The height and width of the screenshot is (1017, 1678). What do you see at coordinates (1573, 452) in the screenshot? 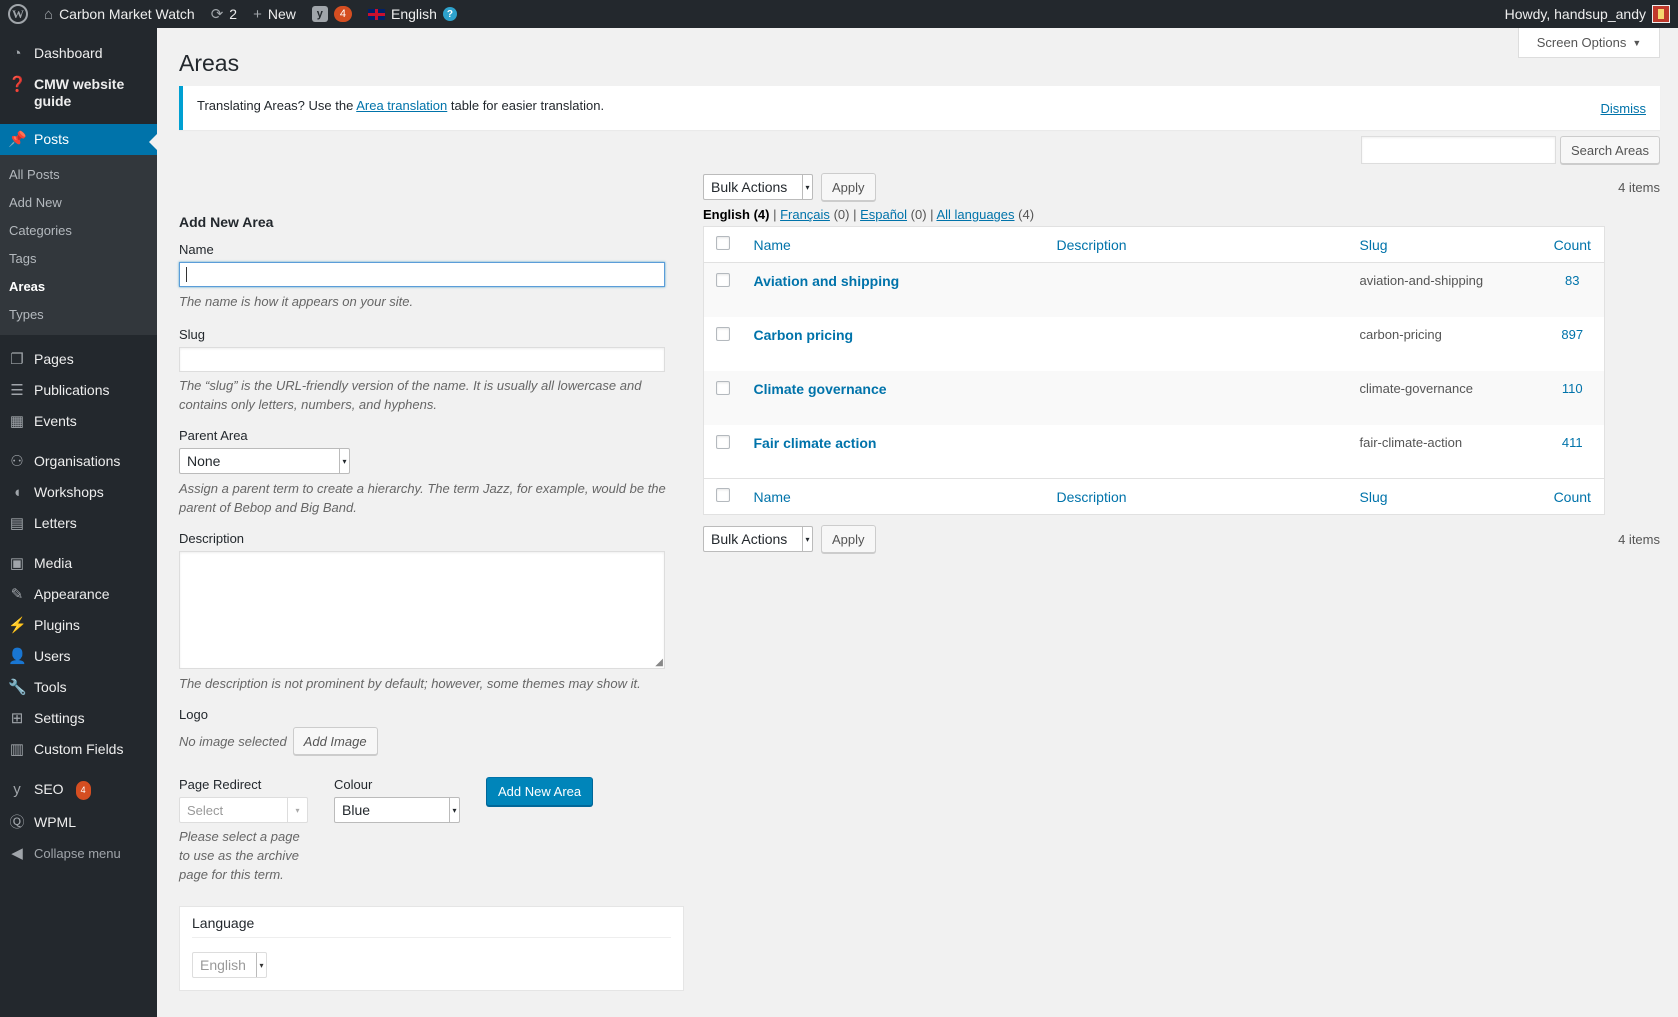
I see `row-count: 411` at bounding box center [1573, 452].